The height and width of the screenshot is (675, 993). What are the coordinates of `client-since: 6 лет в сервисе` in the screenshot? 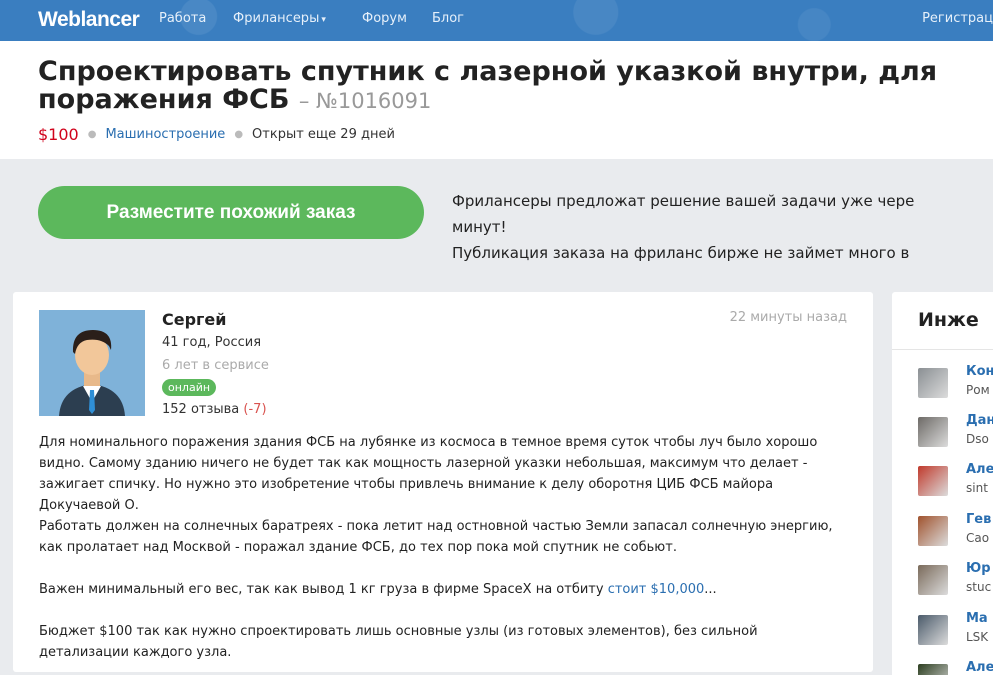 It's located at (215, 365).